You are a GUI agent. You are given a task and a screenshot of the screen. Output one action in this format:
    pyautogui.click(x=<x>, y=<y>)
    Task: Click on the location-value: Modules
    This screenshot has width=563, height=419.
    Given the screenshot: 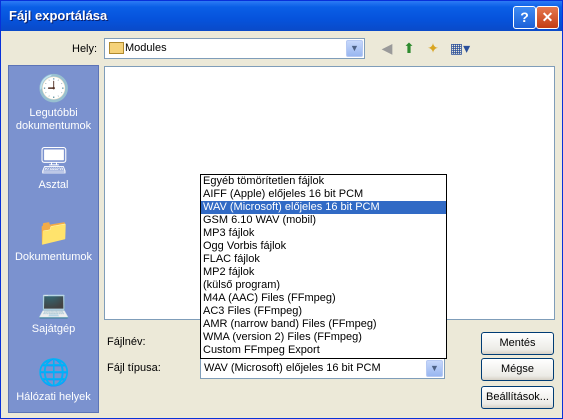 What is the action you would take?
    pyautogui.click(x=146, y=48)
    